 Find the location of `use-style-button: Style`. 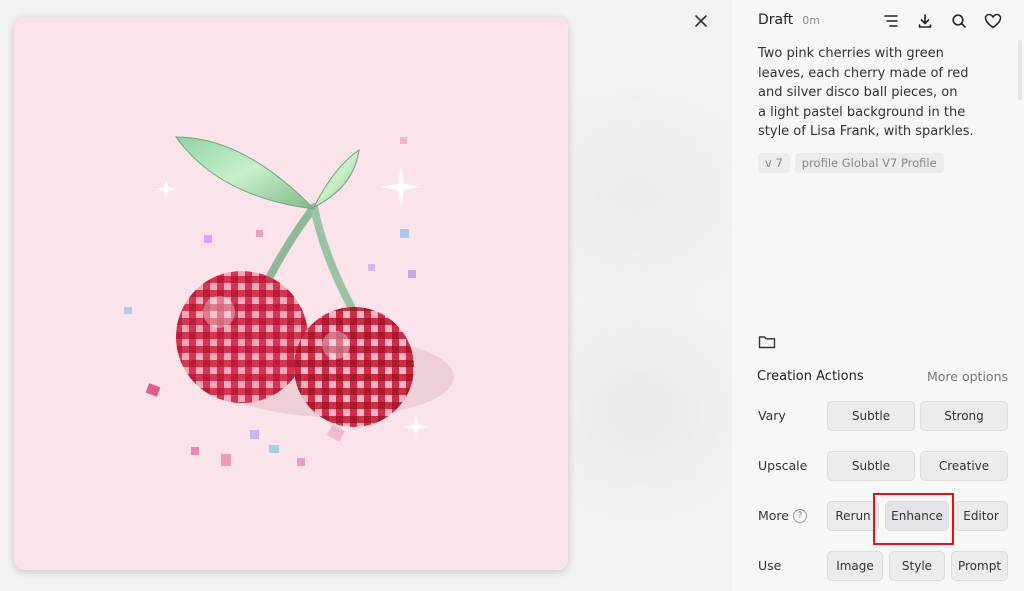

use-style-button: Style is located at coordinates (917, 566).